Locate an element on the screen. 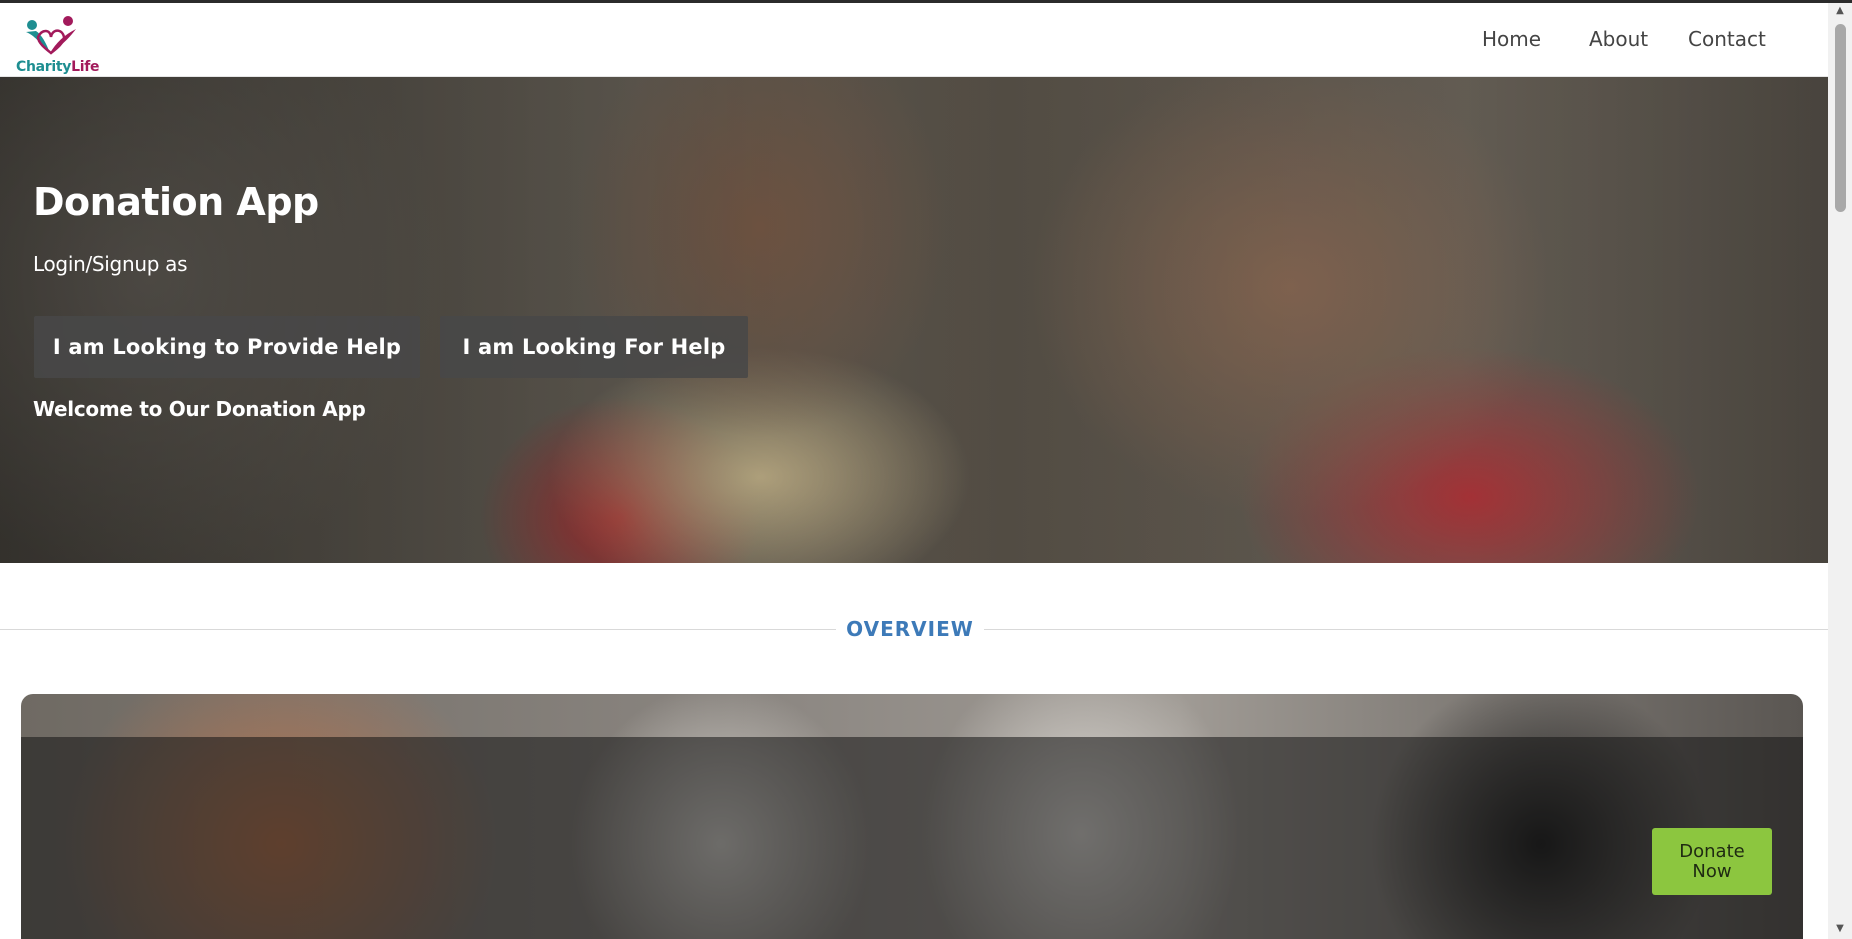  hero-subtitle: Login/Signup as is located at coordinates (110, 264).